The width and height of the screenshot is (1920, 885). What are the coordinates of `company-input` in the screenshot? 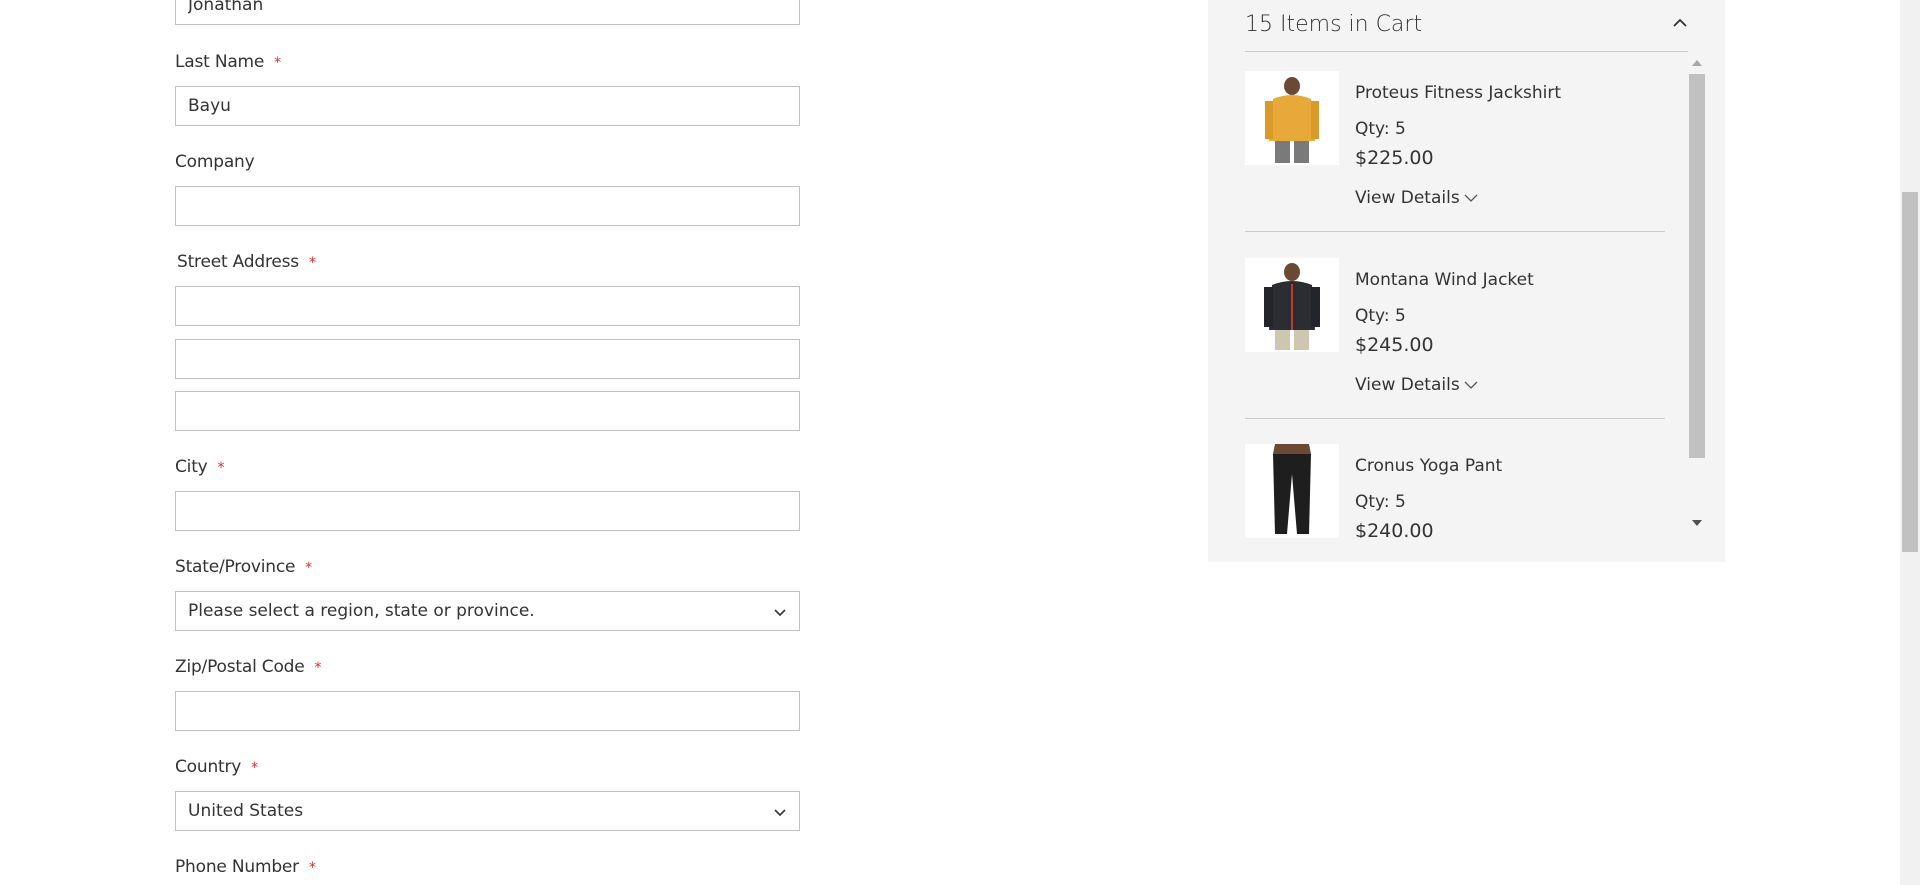 It's located at (487, 206).